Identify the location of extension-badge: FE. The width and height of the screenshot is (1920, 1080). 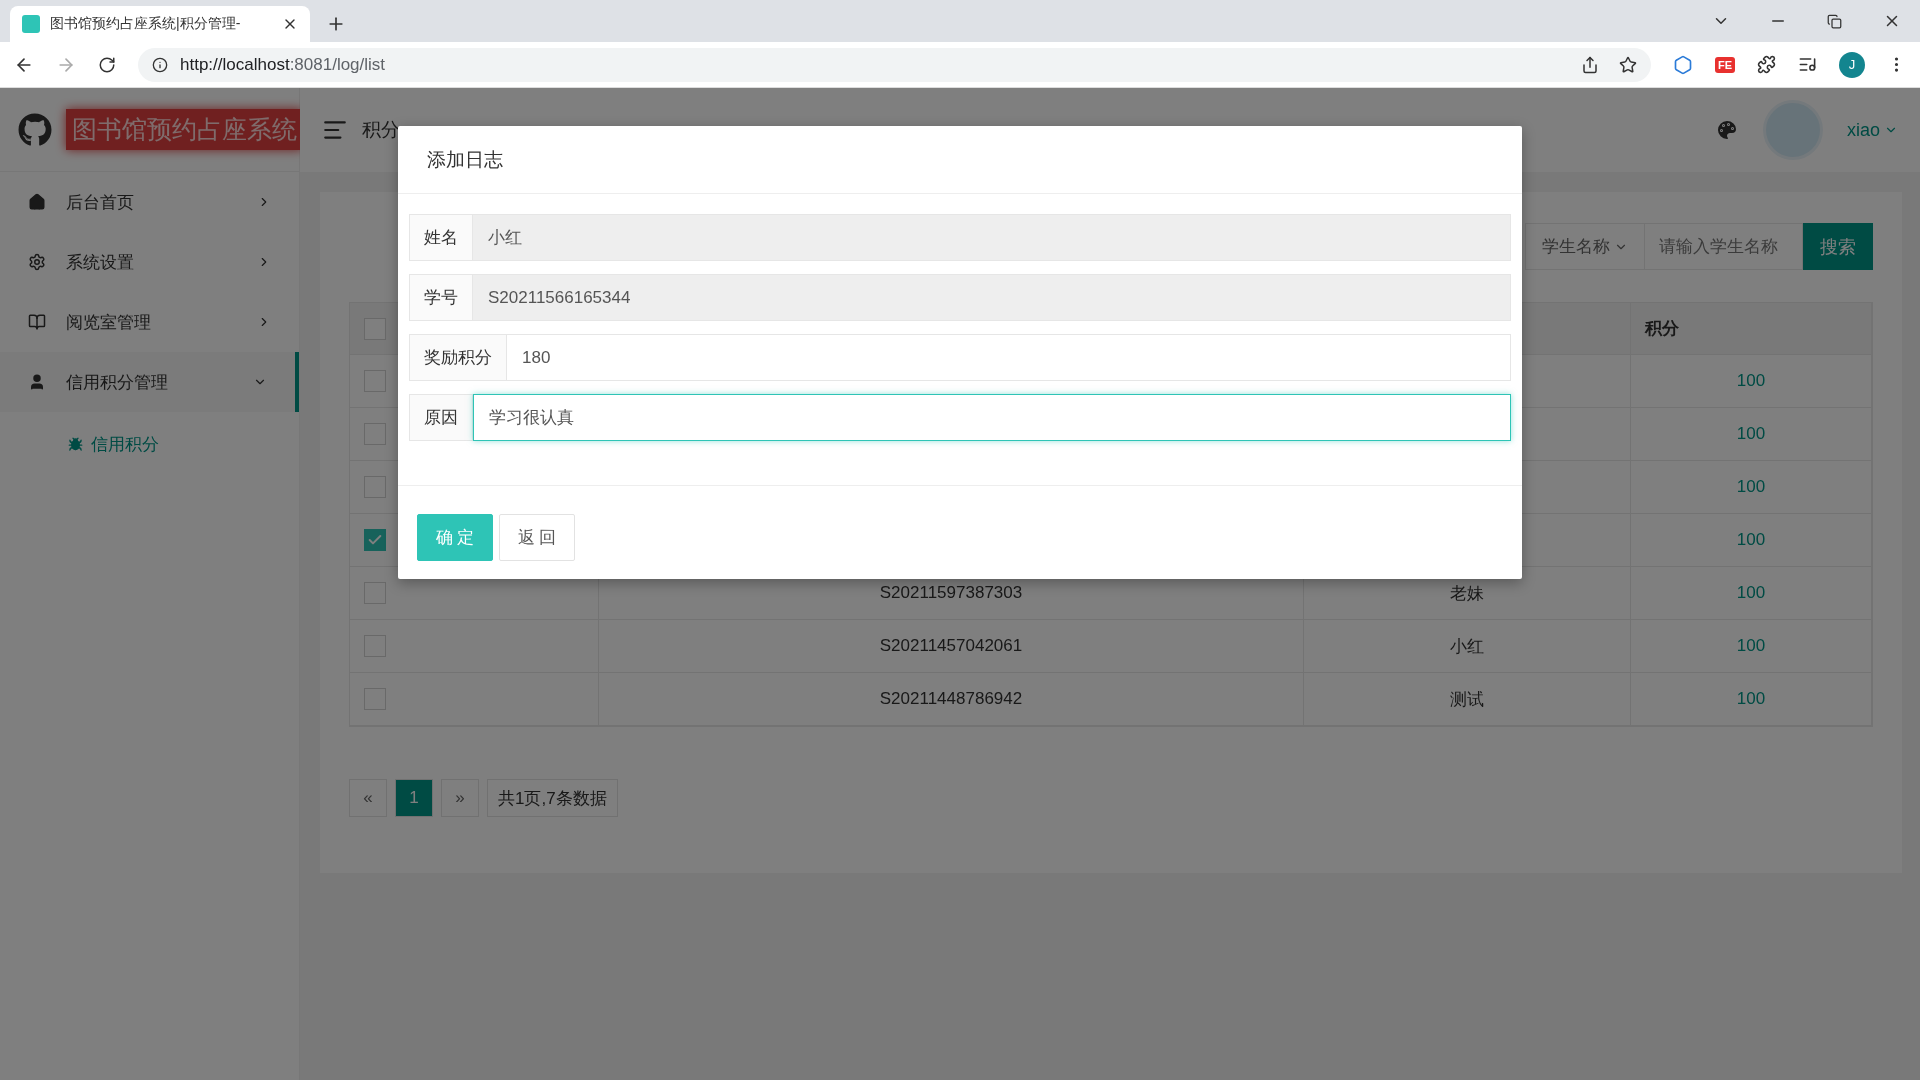
(1724, 64).